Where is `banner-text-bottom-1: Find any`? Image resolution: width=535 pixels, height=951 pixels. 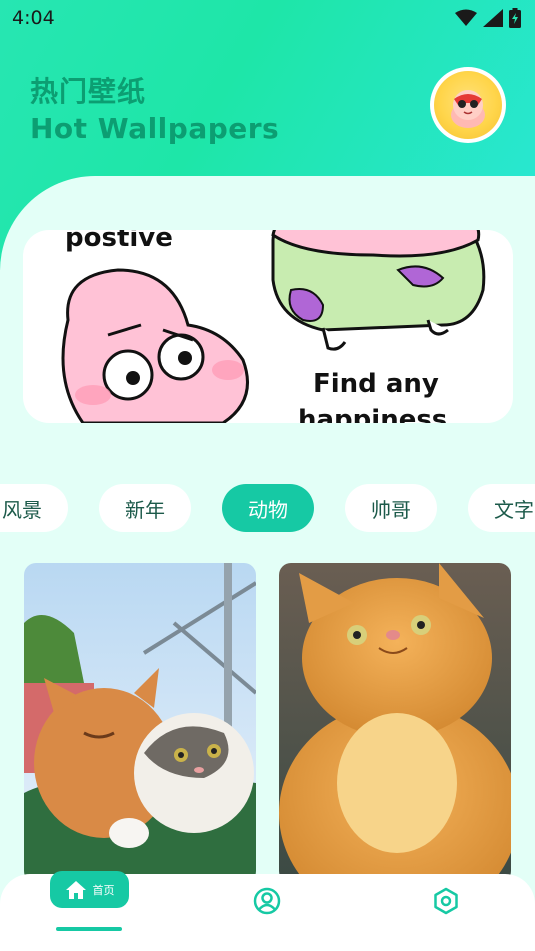
banner-text-bottom-1: Find any is located at coordinates (376, 384).